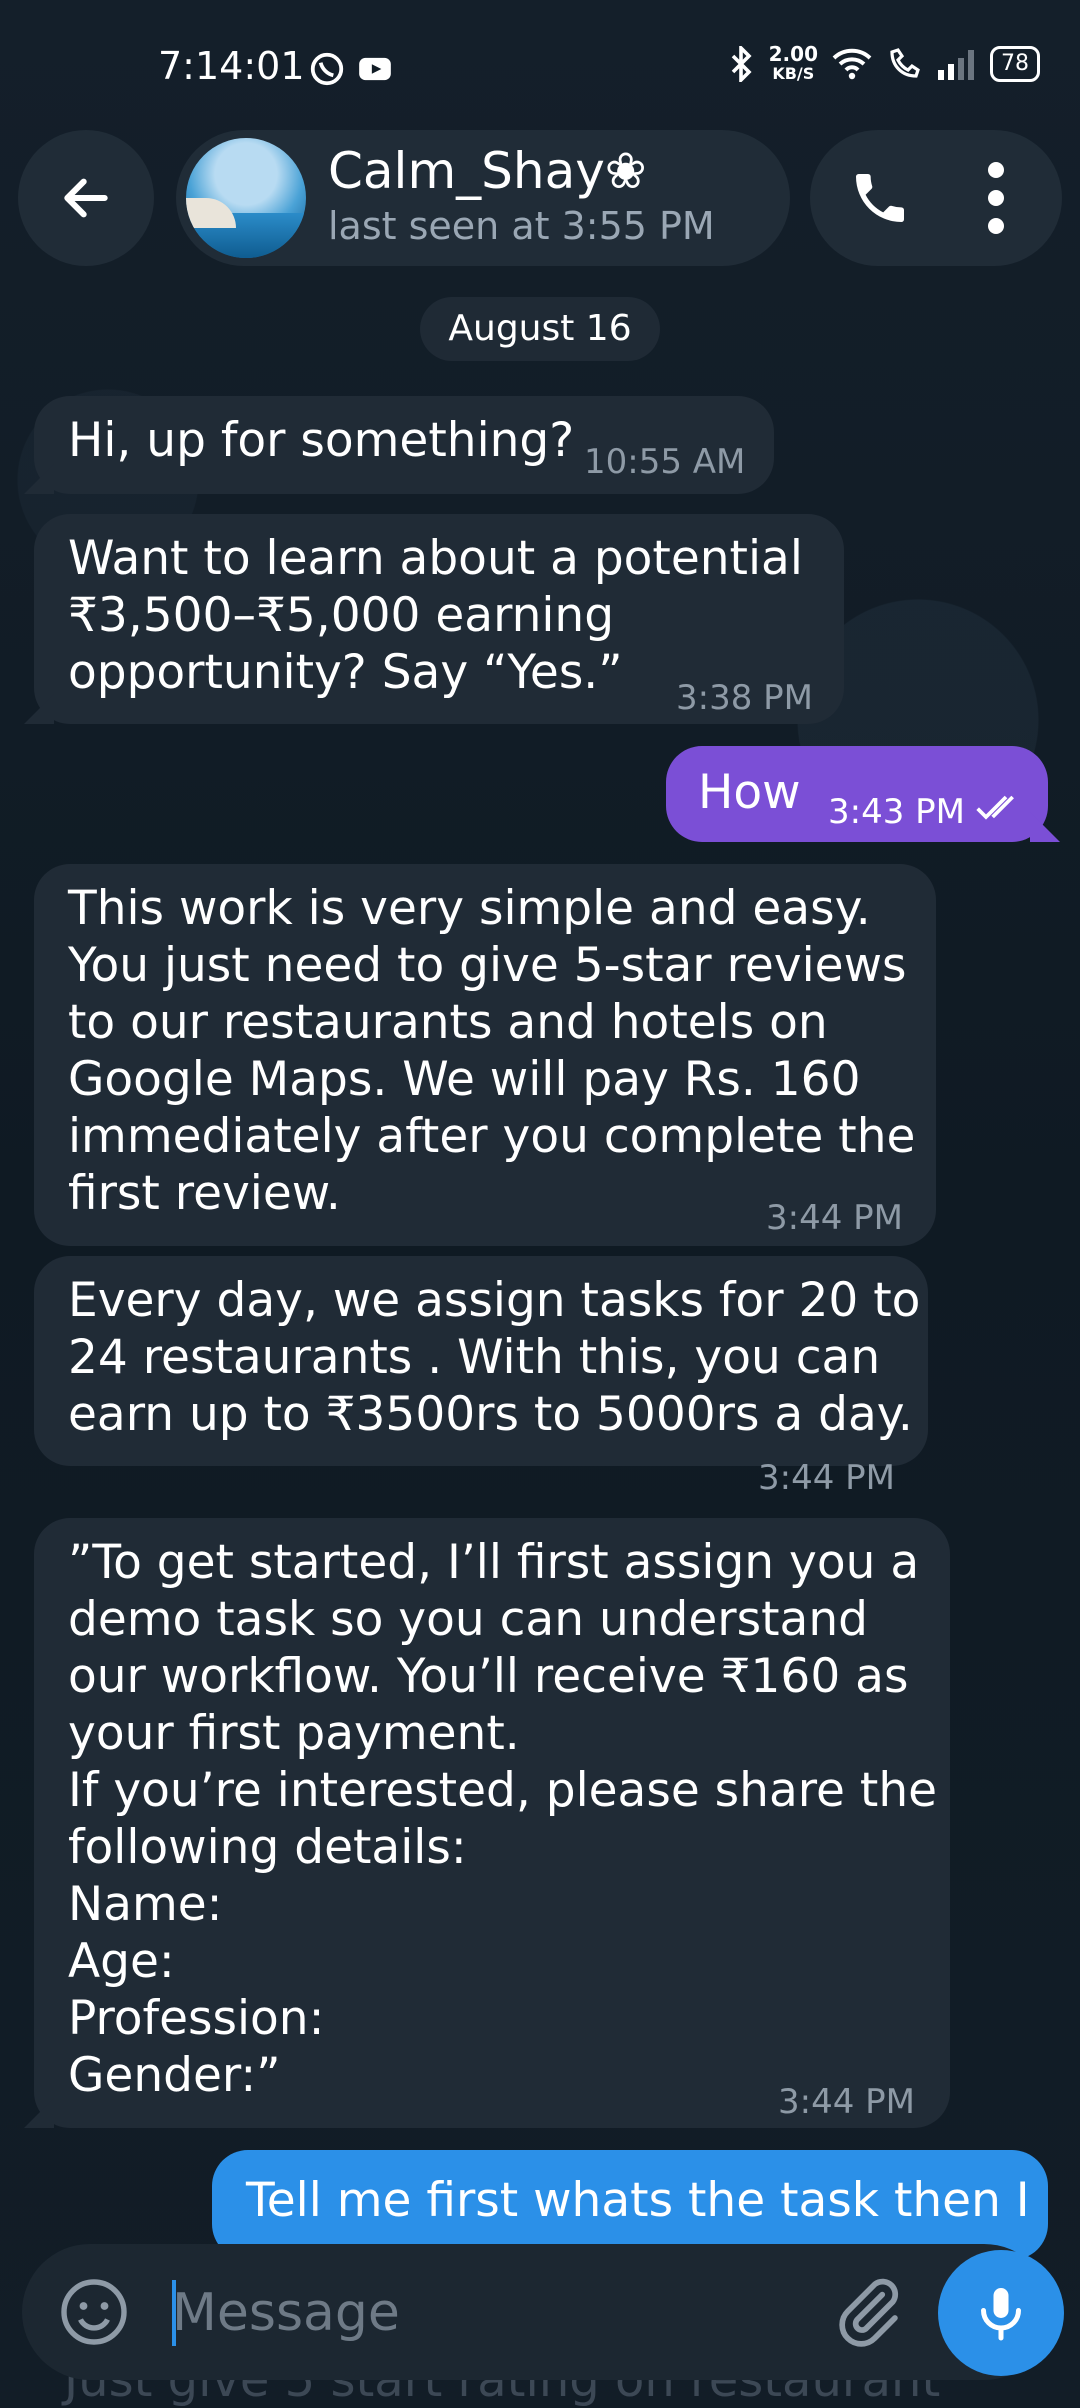 This screenshot has height=2408, width=1080. What do you see at coordinates (375, 69) in the screenshot?
I see `youtube-icon` at bounding box center [375, 69].